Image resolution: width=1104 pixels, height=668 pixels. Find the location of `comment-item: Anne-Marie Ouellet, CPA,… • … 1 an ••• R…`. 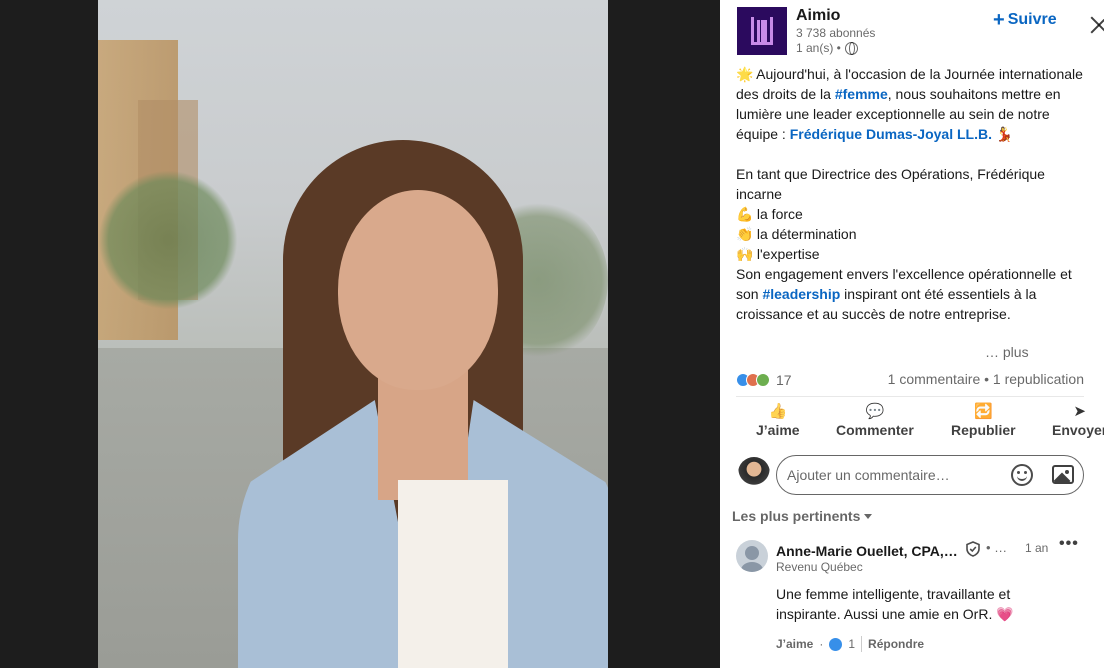

comment-item: Anne-Marie Ouellet, CPA,… • … 1 an ••• R… is located at coordinates (914, 600).